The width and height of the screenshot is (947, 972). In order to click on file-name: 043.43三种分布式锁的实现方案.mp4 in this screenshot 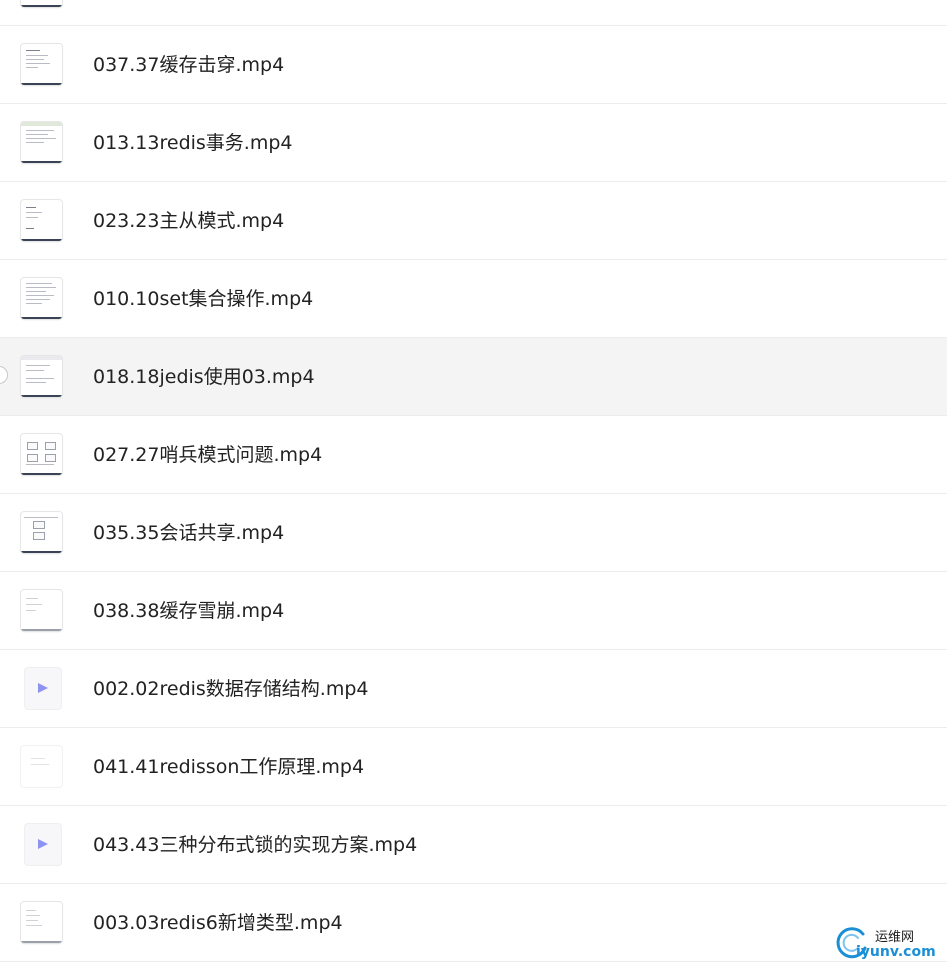, I will do `click(255, 845)`.